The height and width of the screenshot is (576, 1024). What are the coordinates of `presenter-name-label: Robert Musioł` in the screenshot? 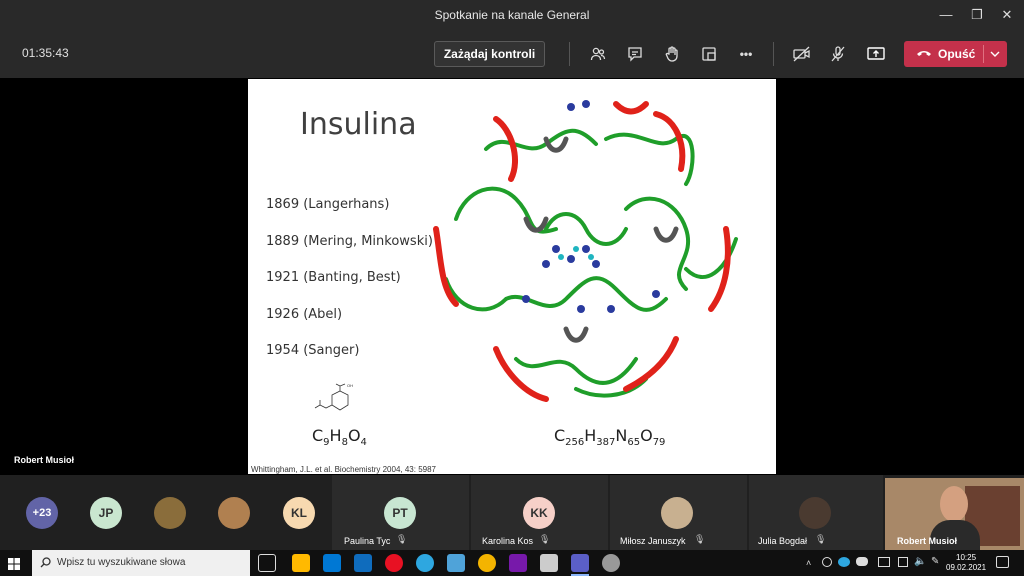 It's located at (44, 460).